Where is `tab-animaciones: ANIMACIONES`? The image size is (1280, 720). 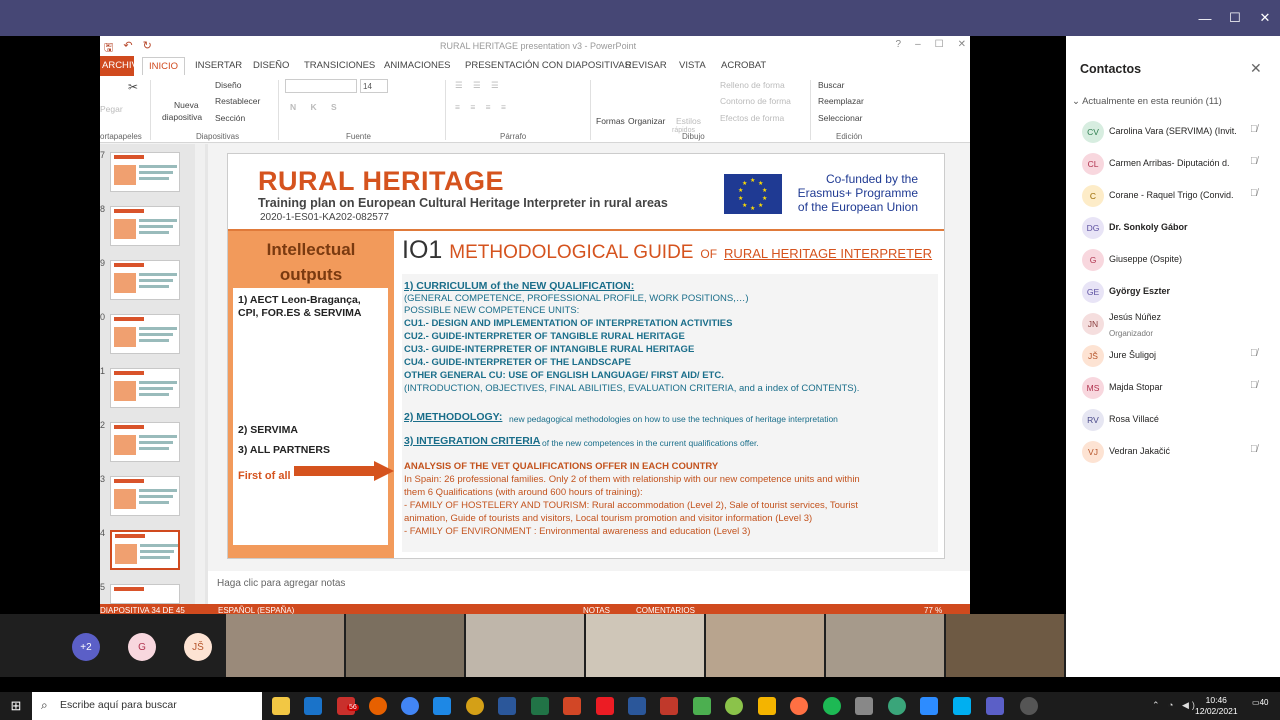
tab-animaciones: ANIMACIONES is located at coordinates (417, 65).